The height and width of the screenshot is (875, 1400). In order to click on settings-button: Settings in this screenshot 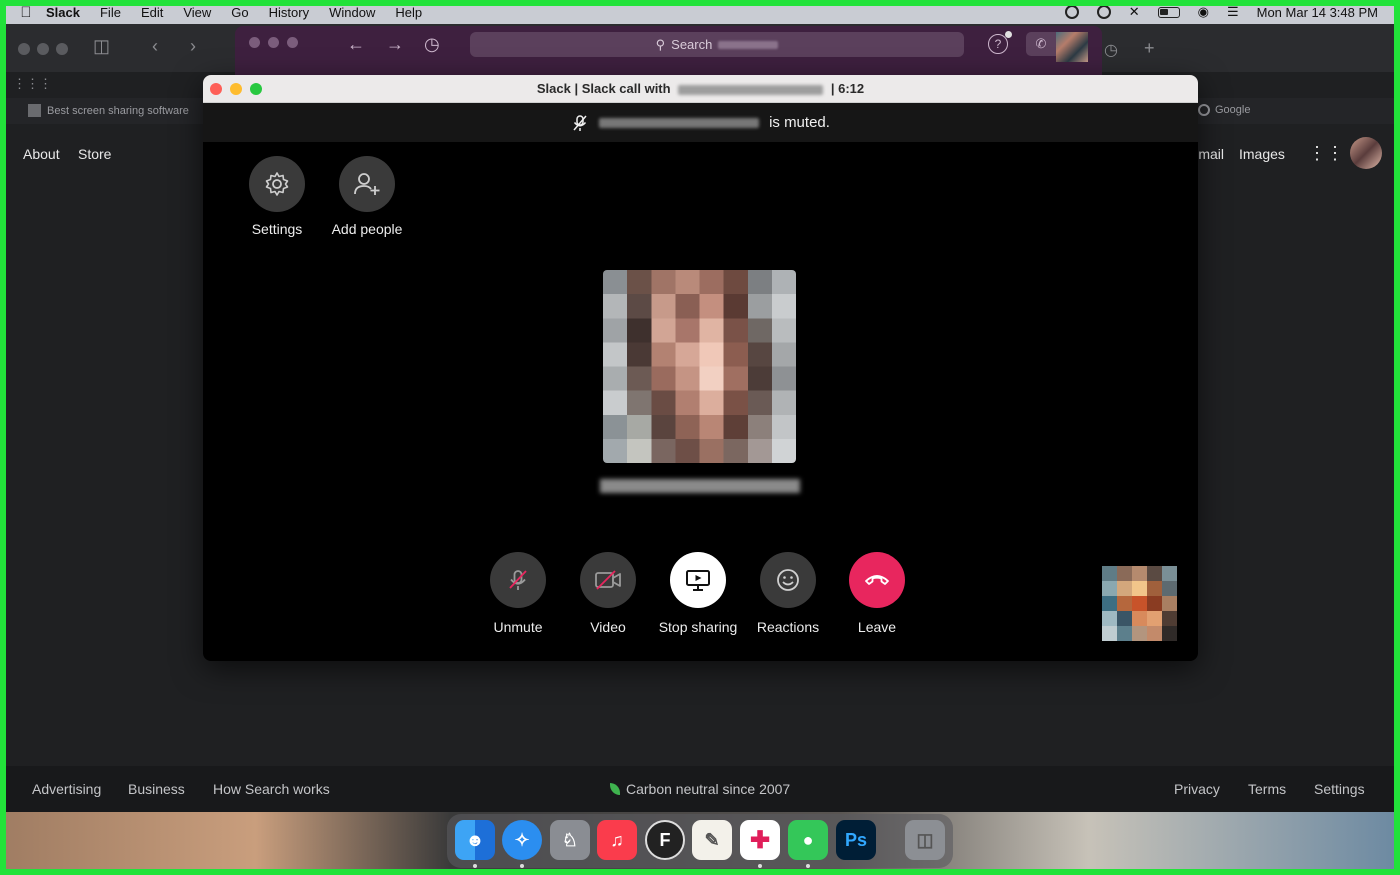, I will do `click(277, 196)`.